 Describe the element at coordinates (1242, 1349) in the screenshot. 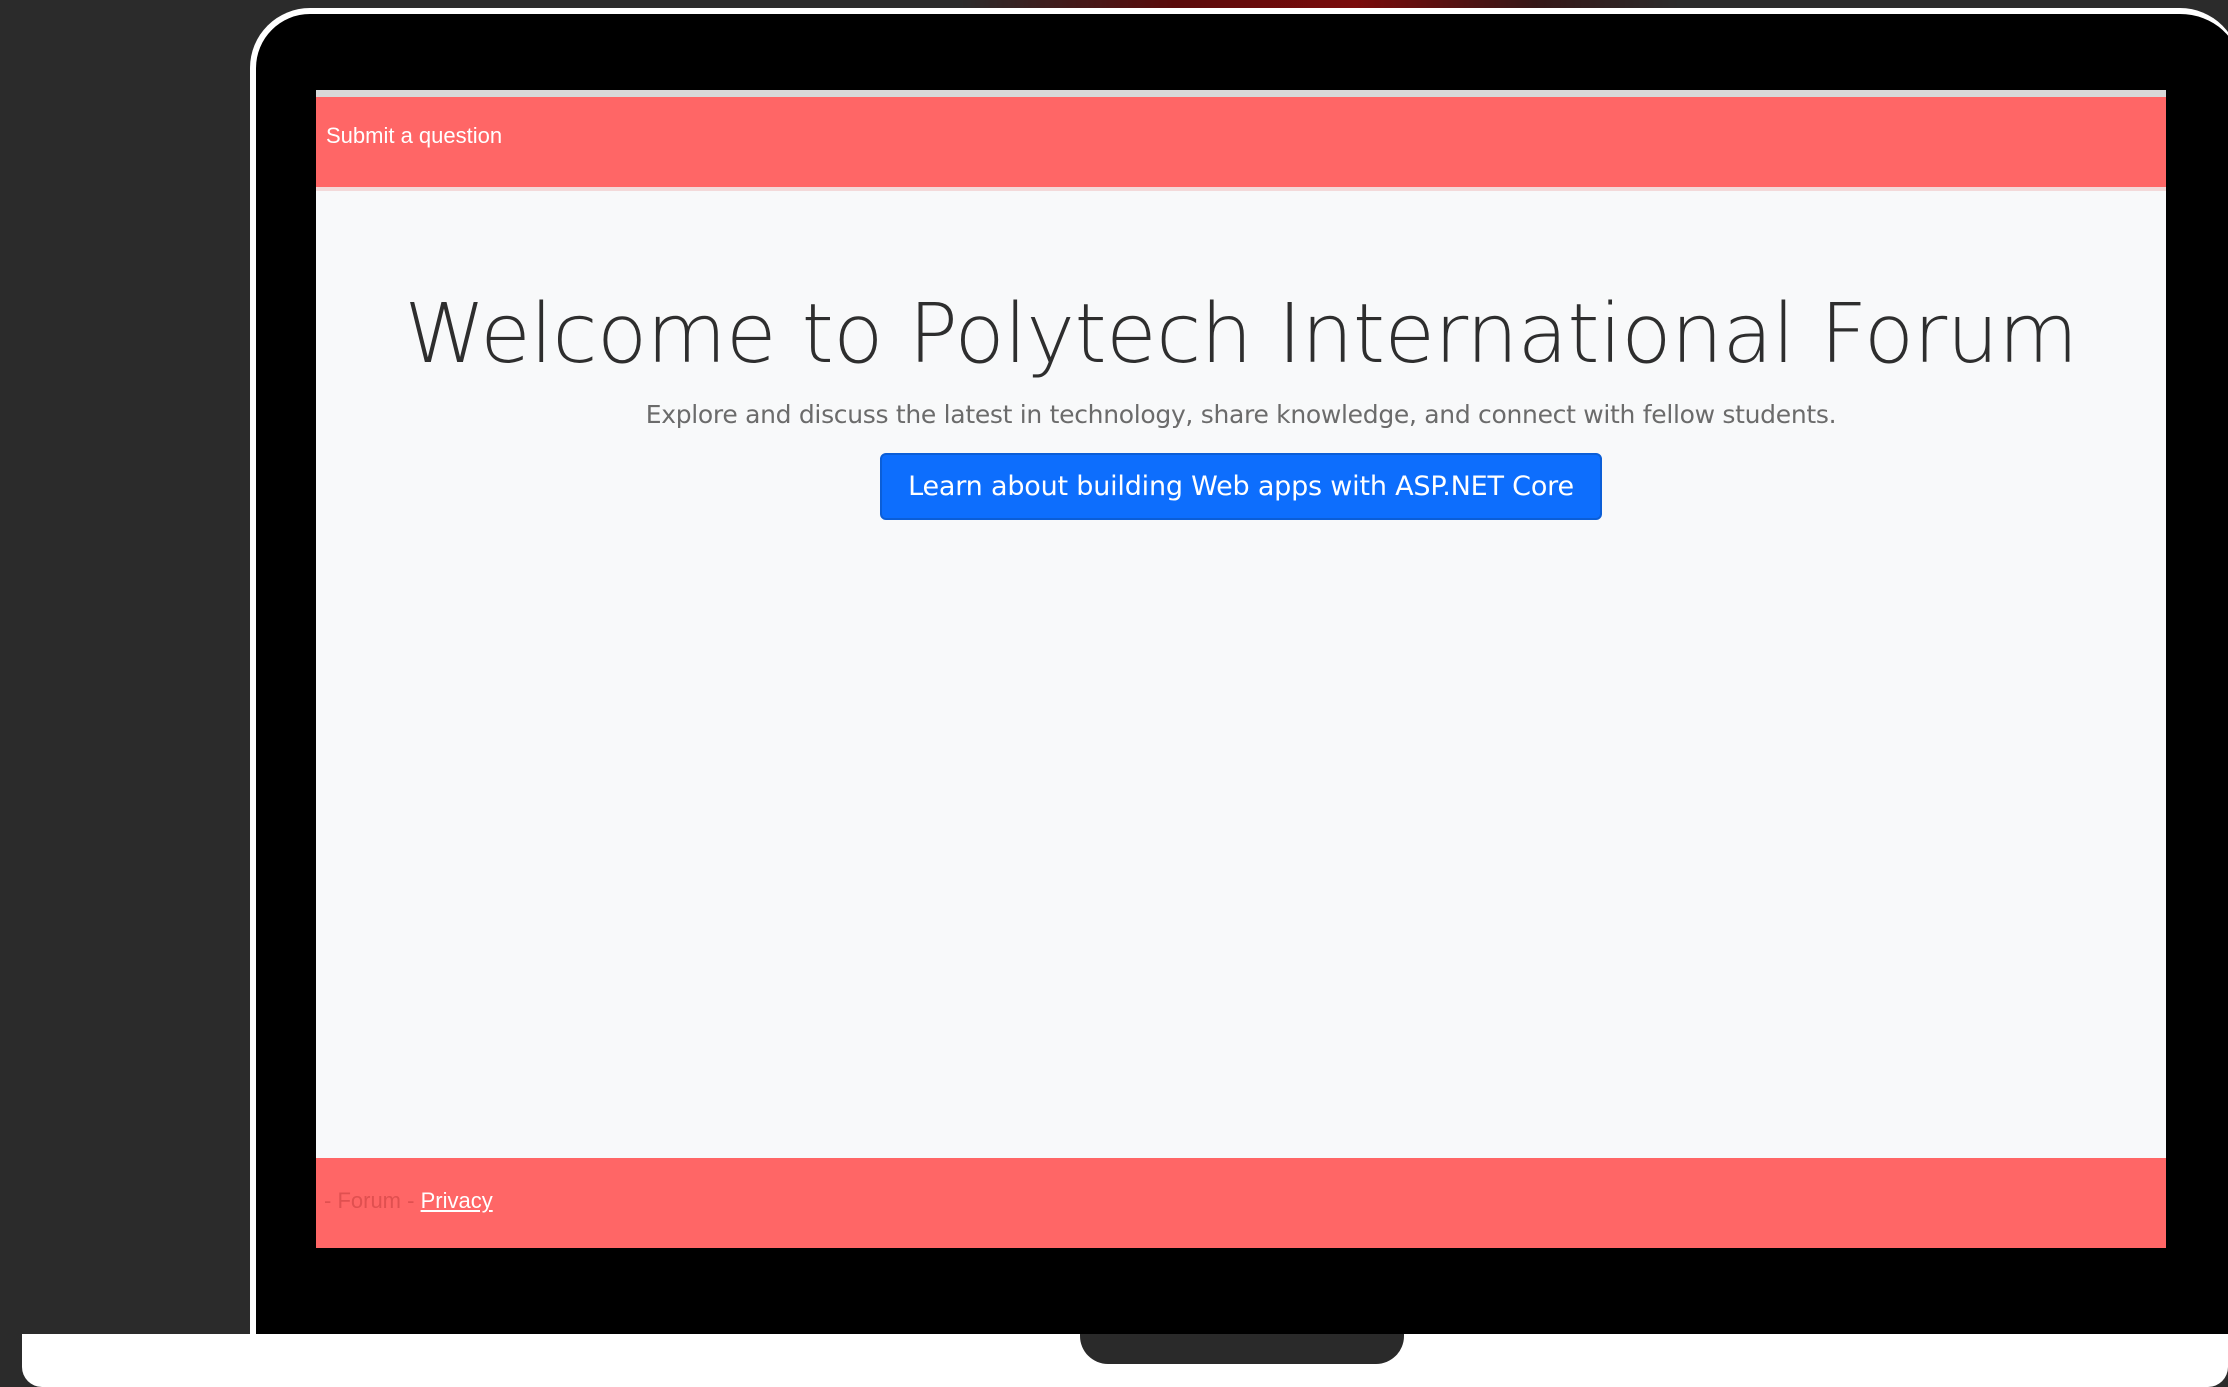

I see `laptop-hinge-notch` at that location.